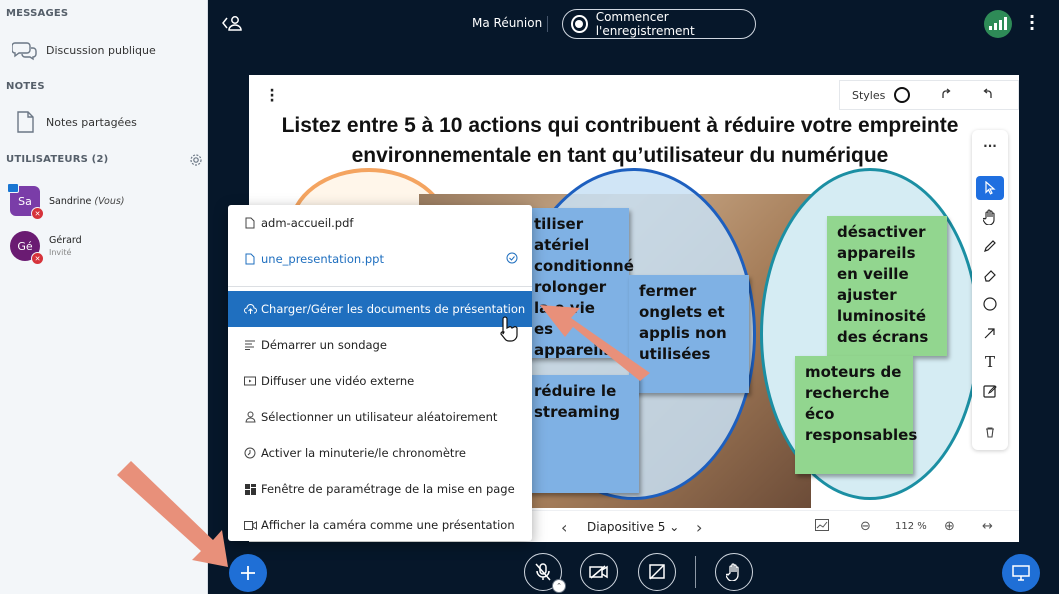 This screenshot has width=1059, height=594. I want to click on menu-item-label: Démarrer un sondage, so click(324, 345).